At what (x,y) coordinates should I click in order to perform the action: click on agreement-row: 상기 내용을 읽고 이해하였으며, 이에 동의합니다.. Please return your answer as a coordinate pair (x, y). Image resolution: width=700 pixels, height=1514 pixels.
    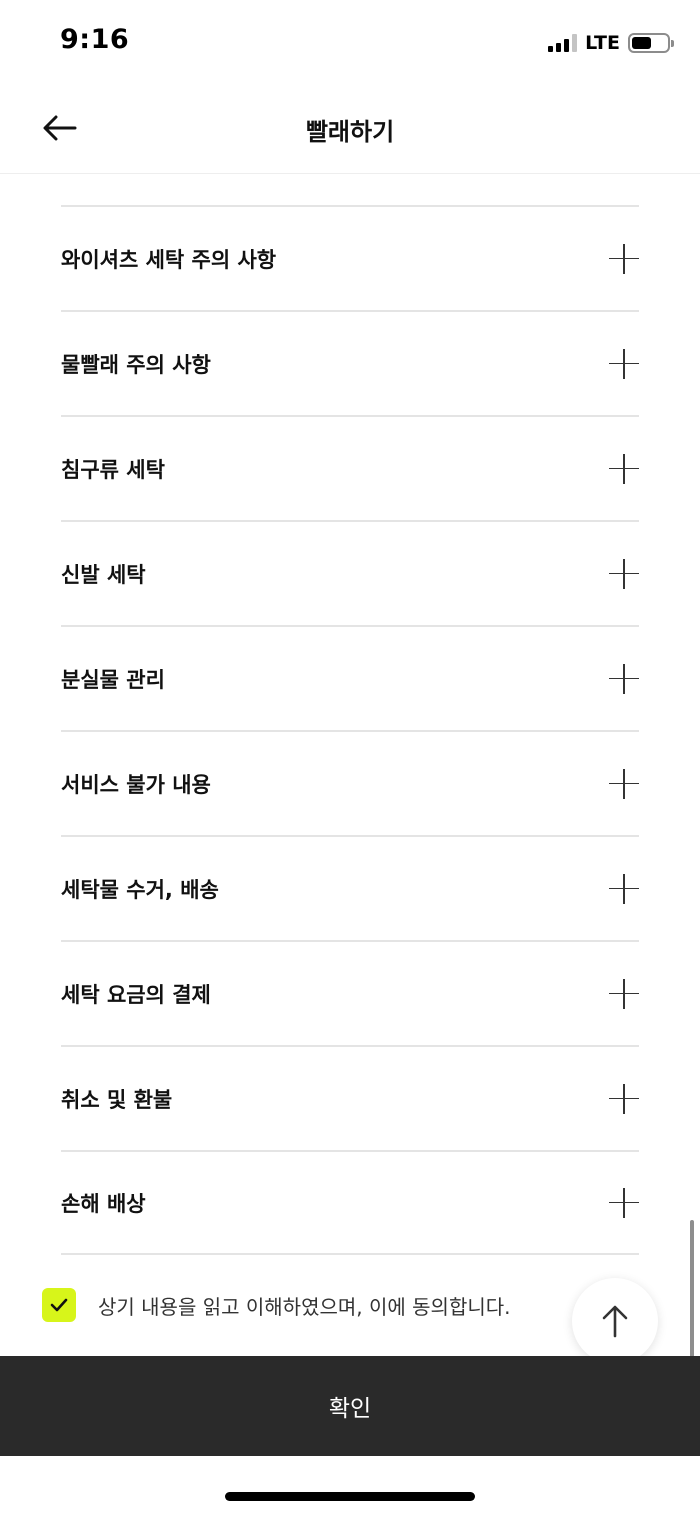
    Looking at the image, I should click on (276, 1305).